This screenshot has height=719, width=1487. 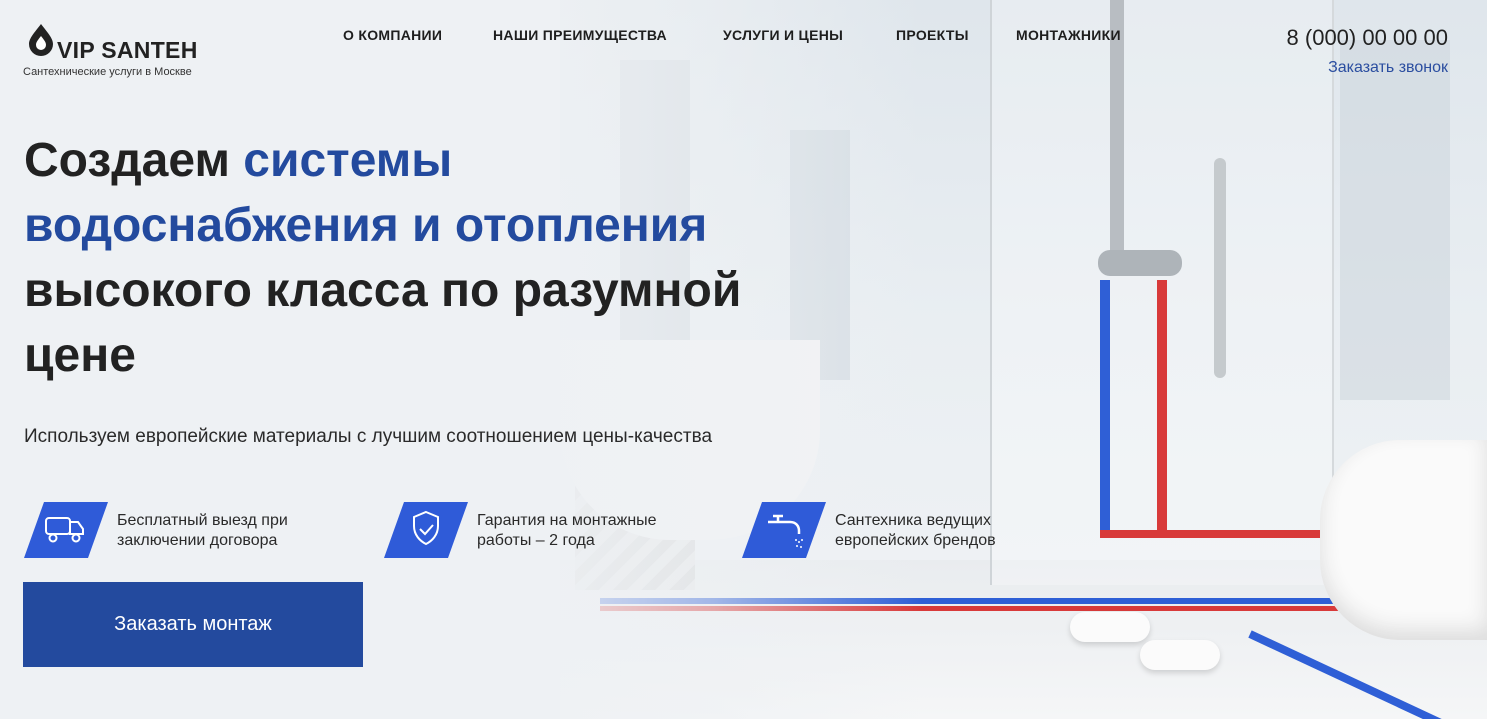 What do you see at coordinates (66, 530) in the screenshot?
I see `delivery-van-icon` at bounding box center [66, 530].